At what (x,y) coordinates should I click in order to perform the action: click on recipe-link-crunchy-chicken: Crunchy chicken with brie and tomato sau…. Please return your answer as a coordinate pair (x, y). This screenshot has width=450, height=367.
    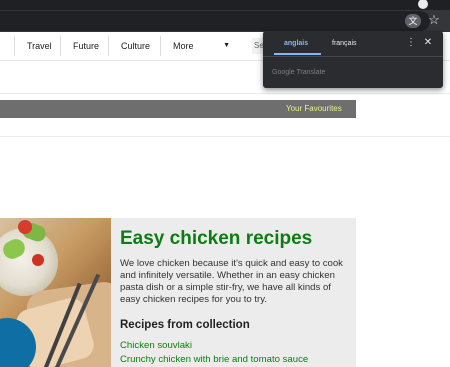
    Looking at the image, I should click on (238, 359).